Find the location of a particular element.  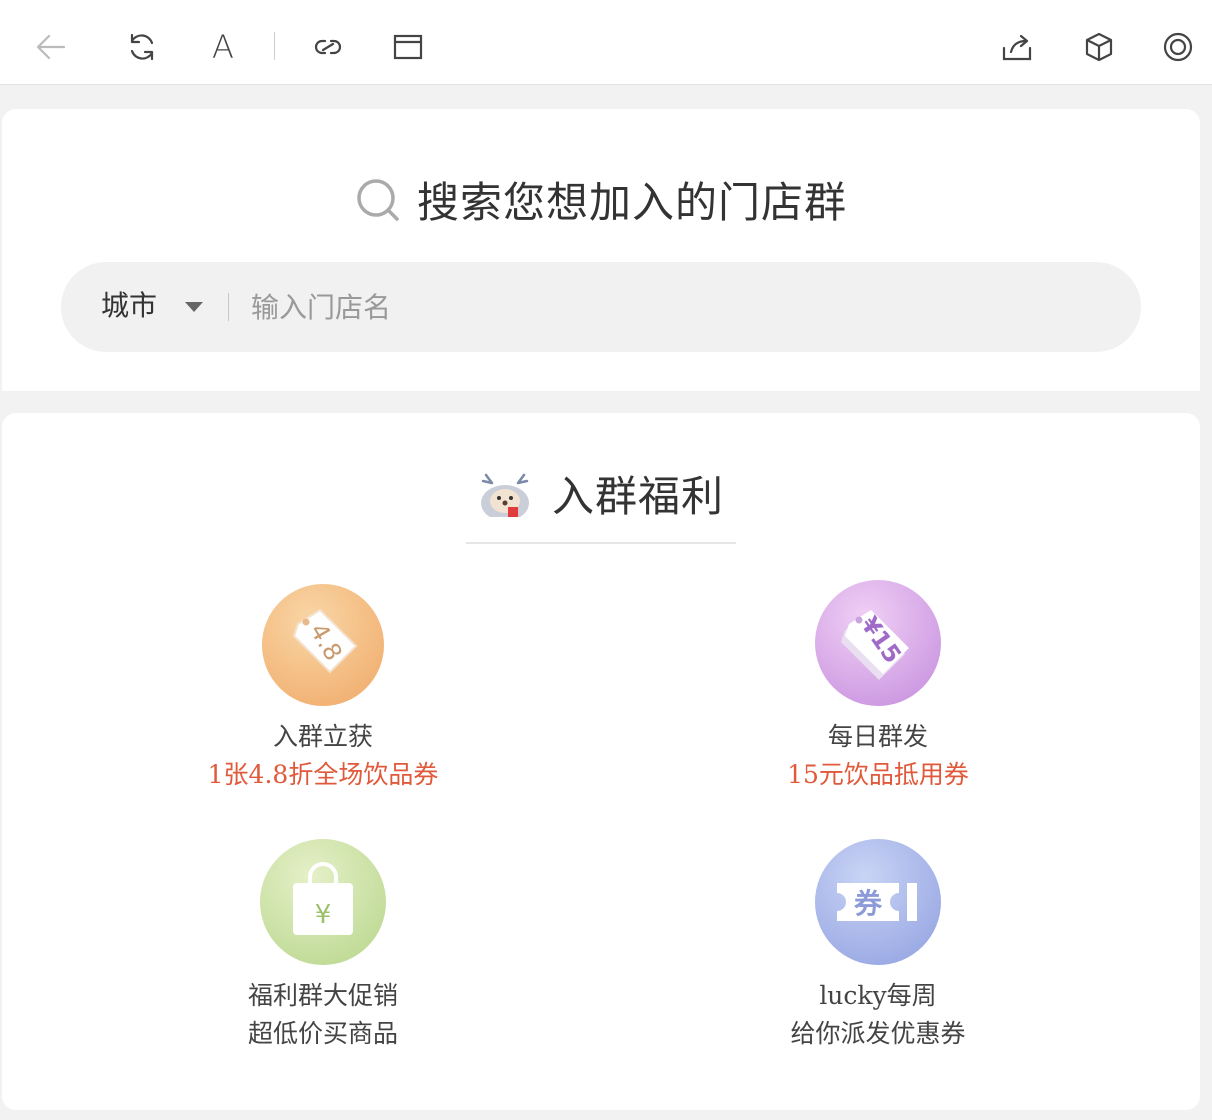

ticket-icon: 券 is located at coordinates (878, 902).